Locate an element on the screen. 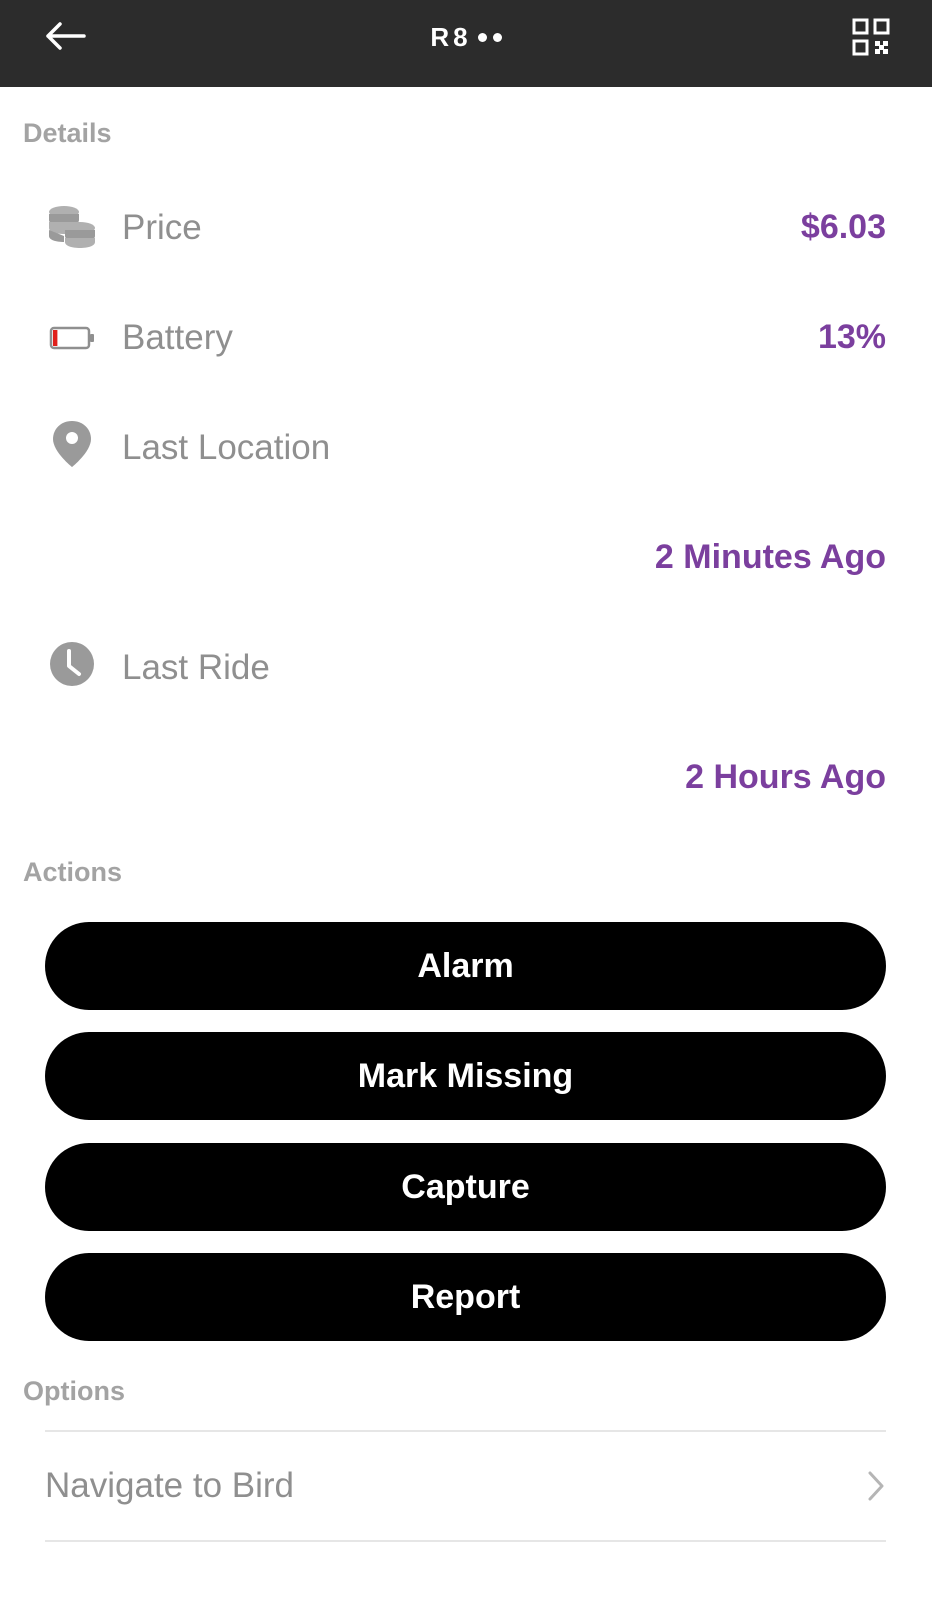  qr-code-icon is located at coordinates (871, 37).